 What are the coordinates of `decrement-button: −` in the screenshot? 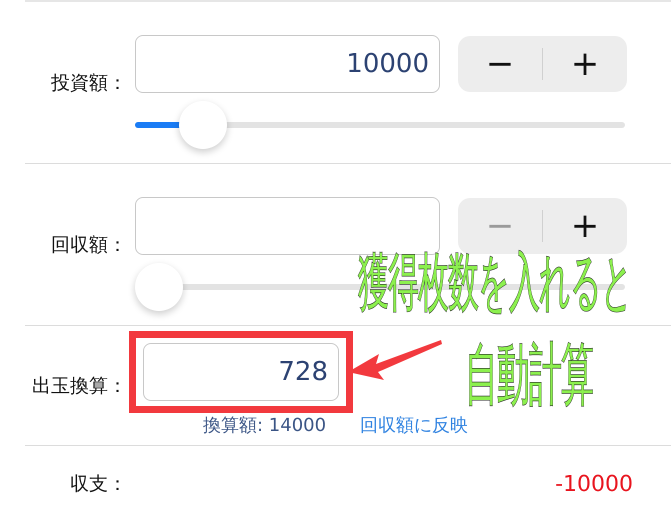 It's located at (500, 64).